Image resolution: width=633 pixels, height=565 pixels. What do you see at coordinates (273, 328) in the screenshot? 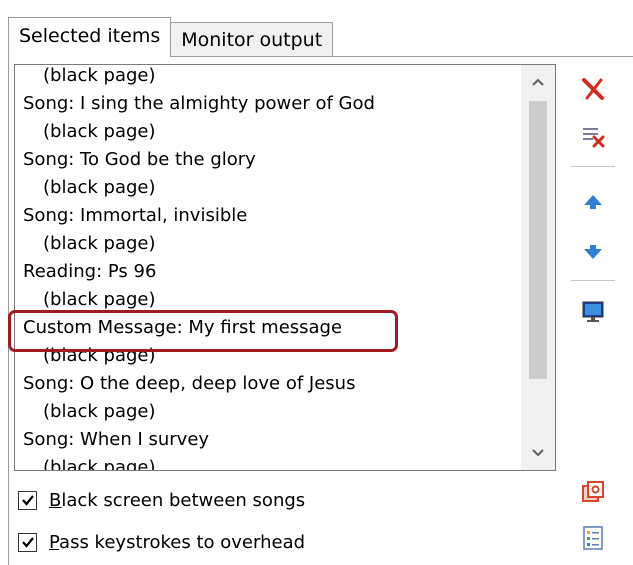
I see `list-item: Custom Message: My first message` at bounding box center [273, 328].